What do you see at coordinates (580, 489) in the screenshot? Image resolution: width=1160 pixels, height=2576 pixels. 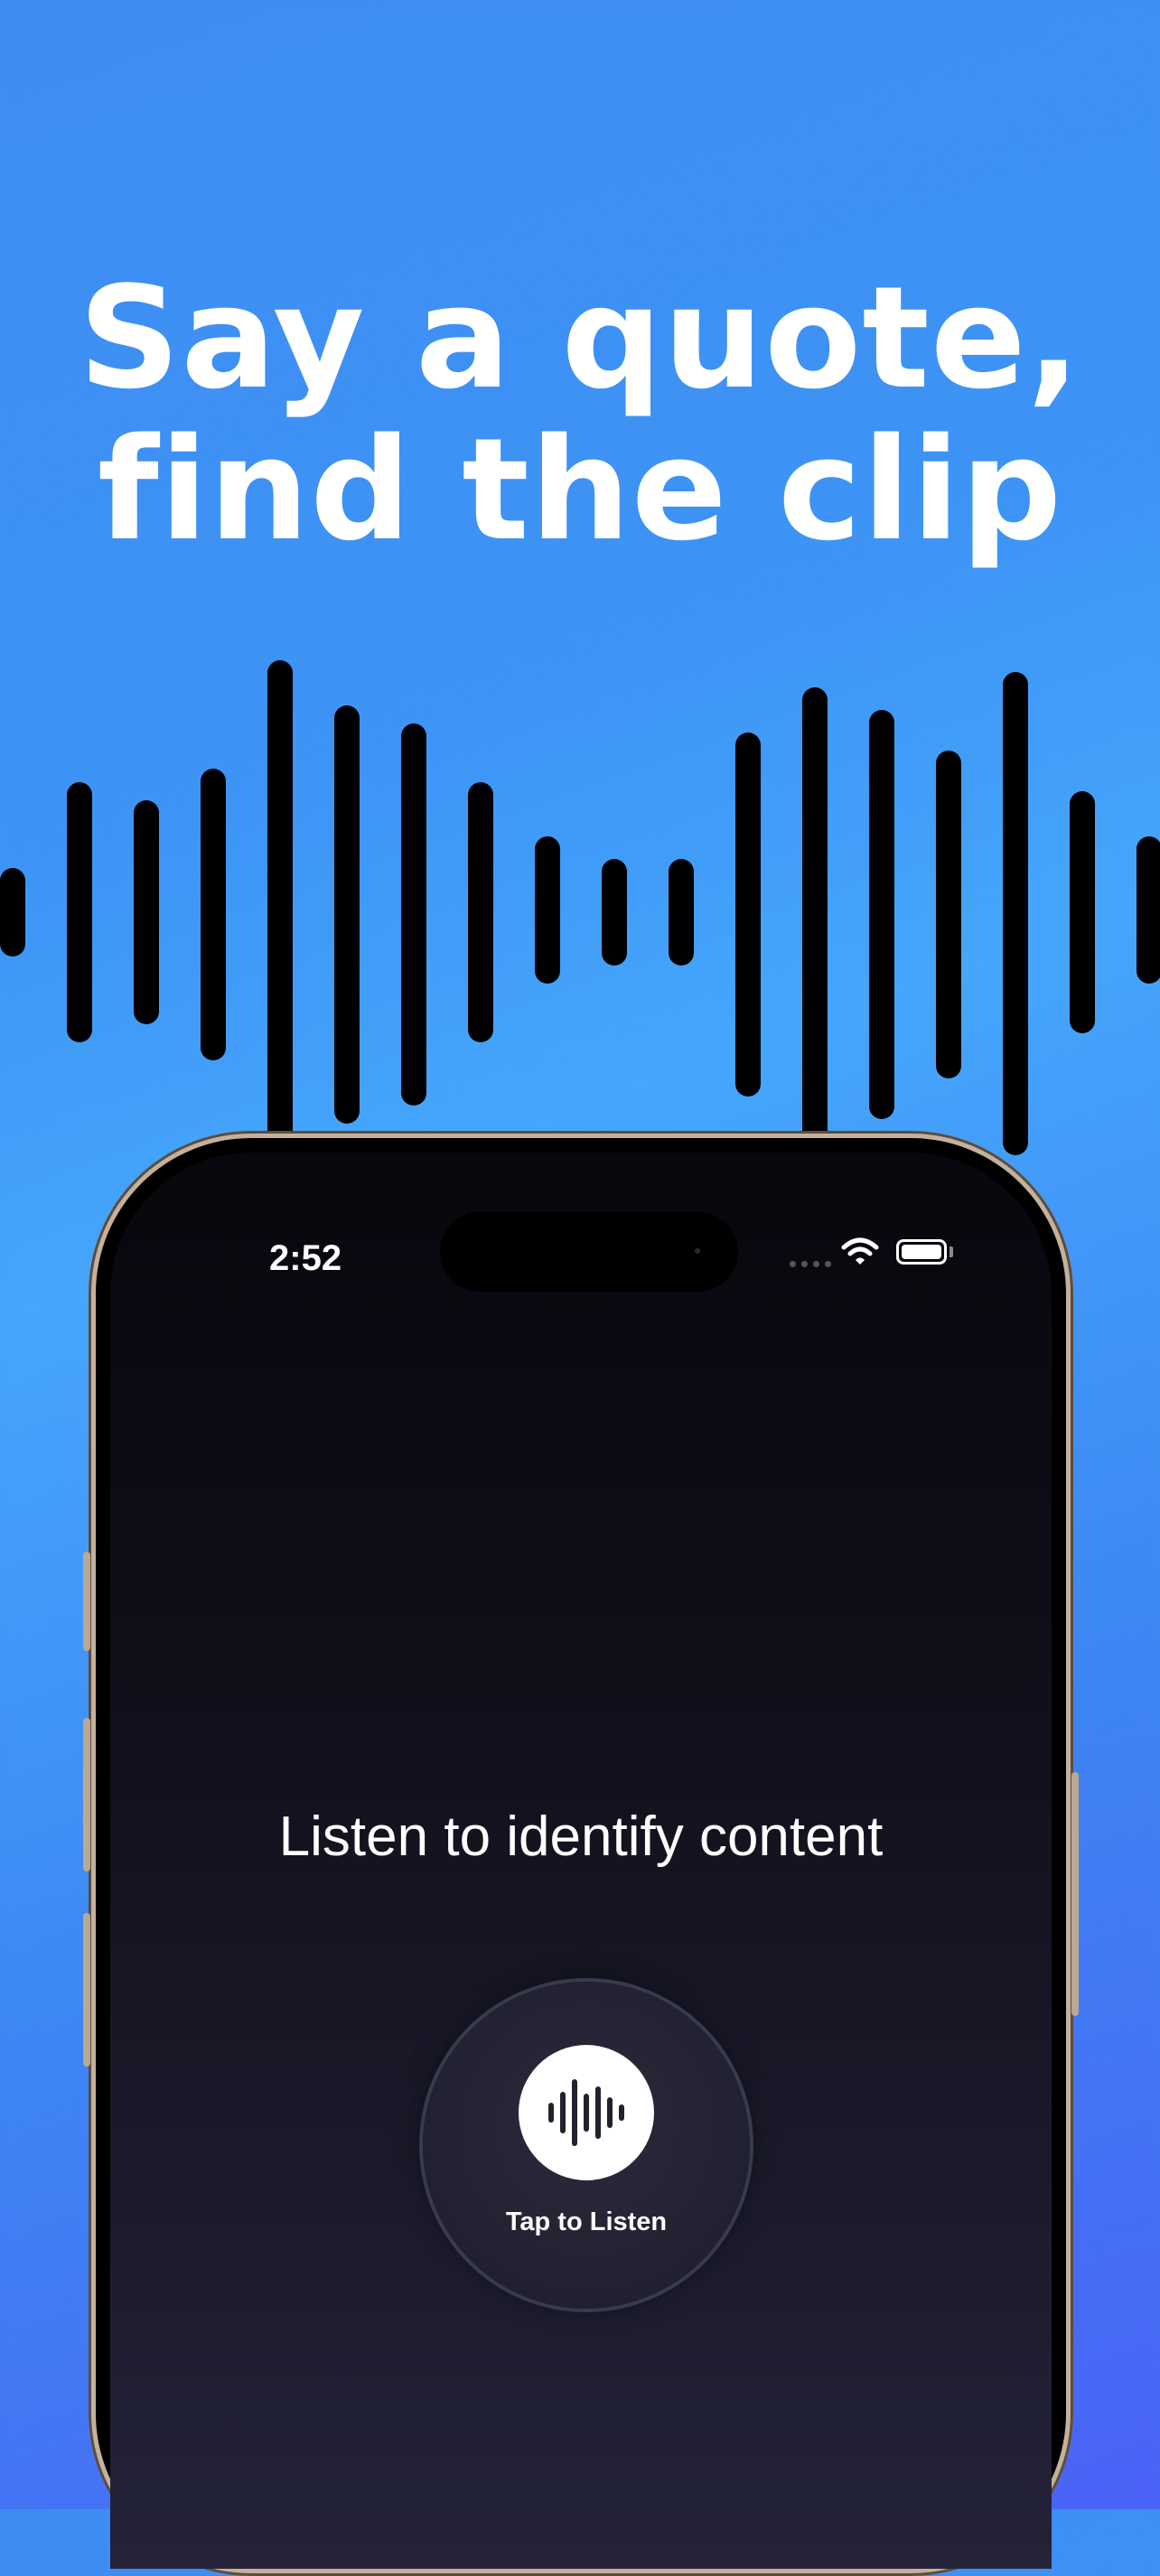 I see `headline-line-2: find the clip` at bounding box center [580, 489].